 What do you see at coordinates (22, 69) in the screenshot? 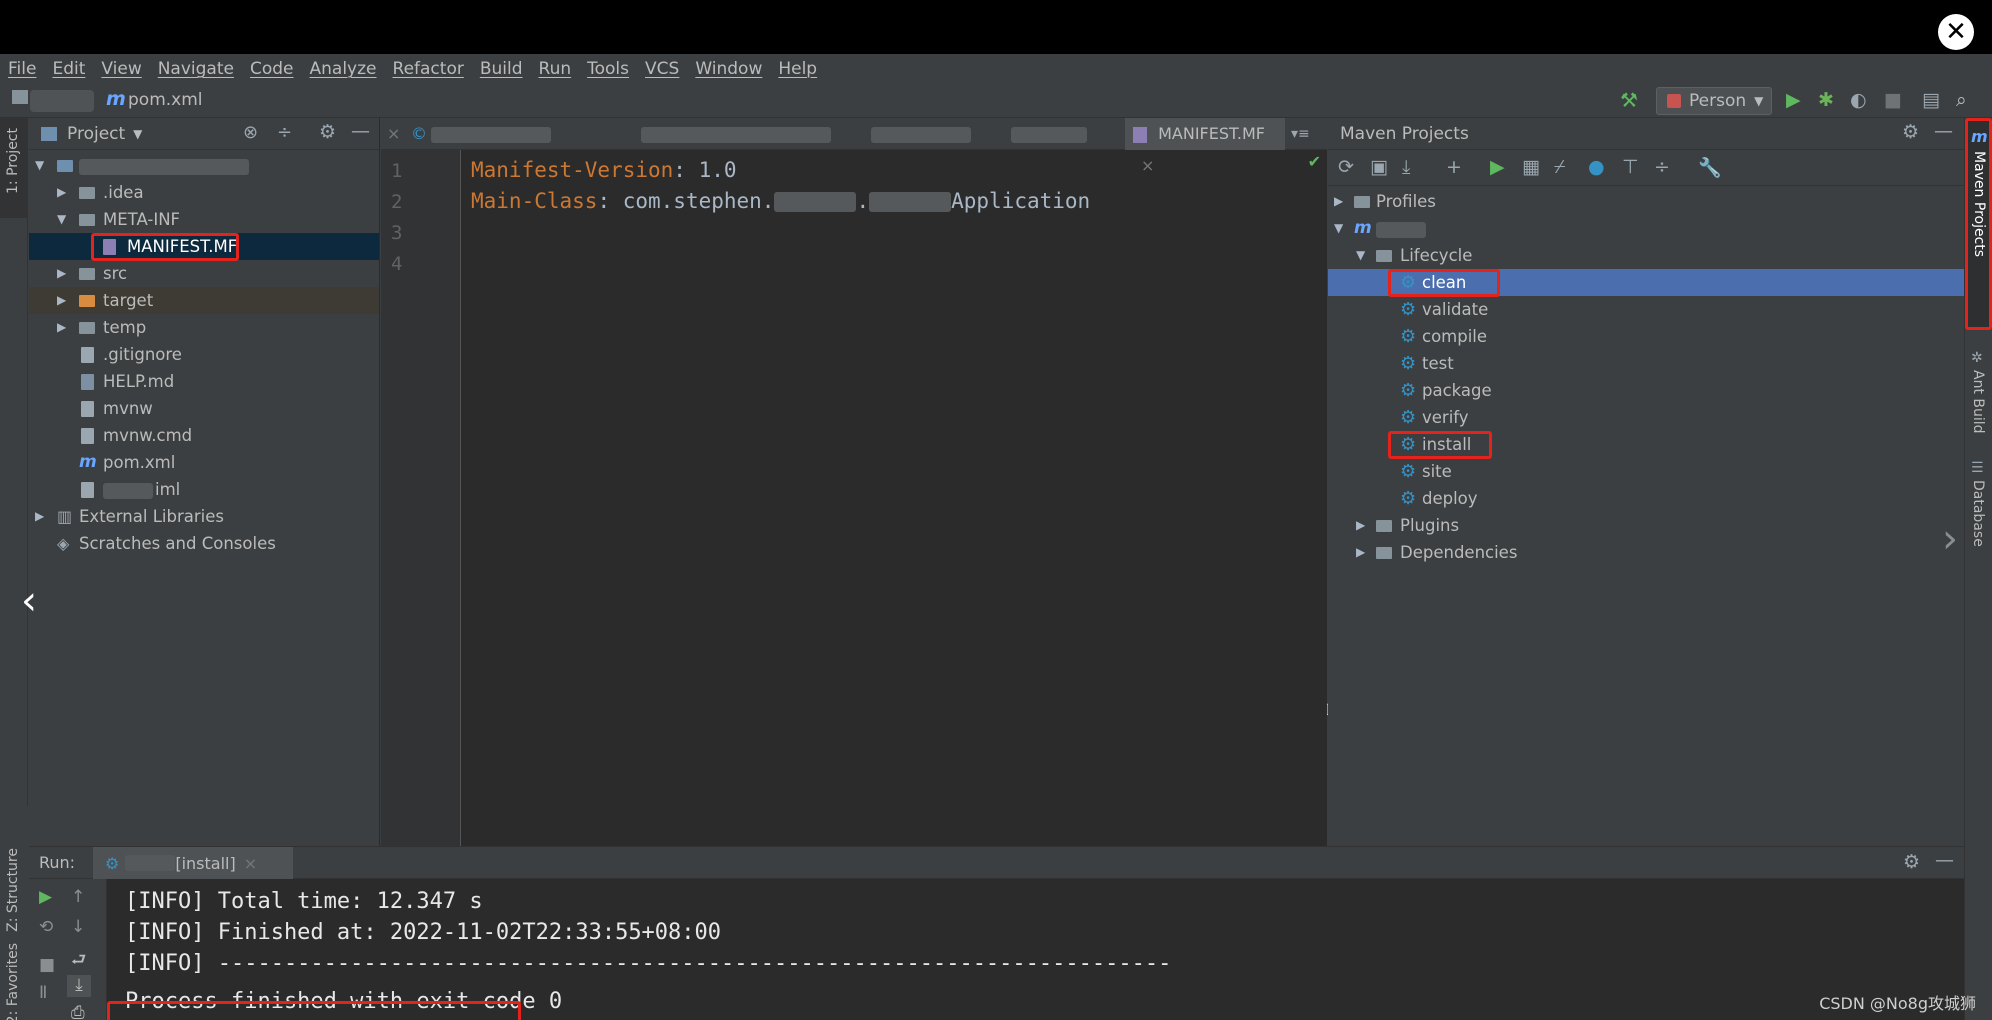
I see `menu-file: File` at bounding box center [22, 69].